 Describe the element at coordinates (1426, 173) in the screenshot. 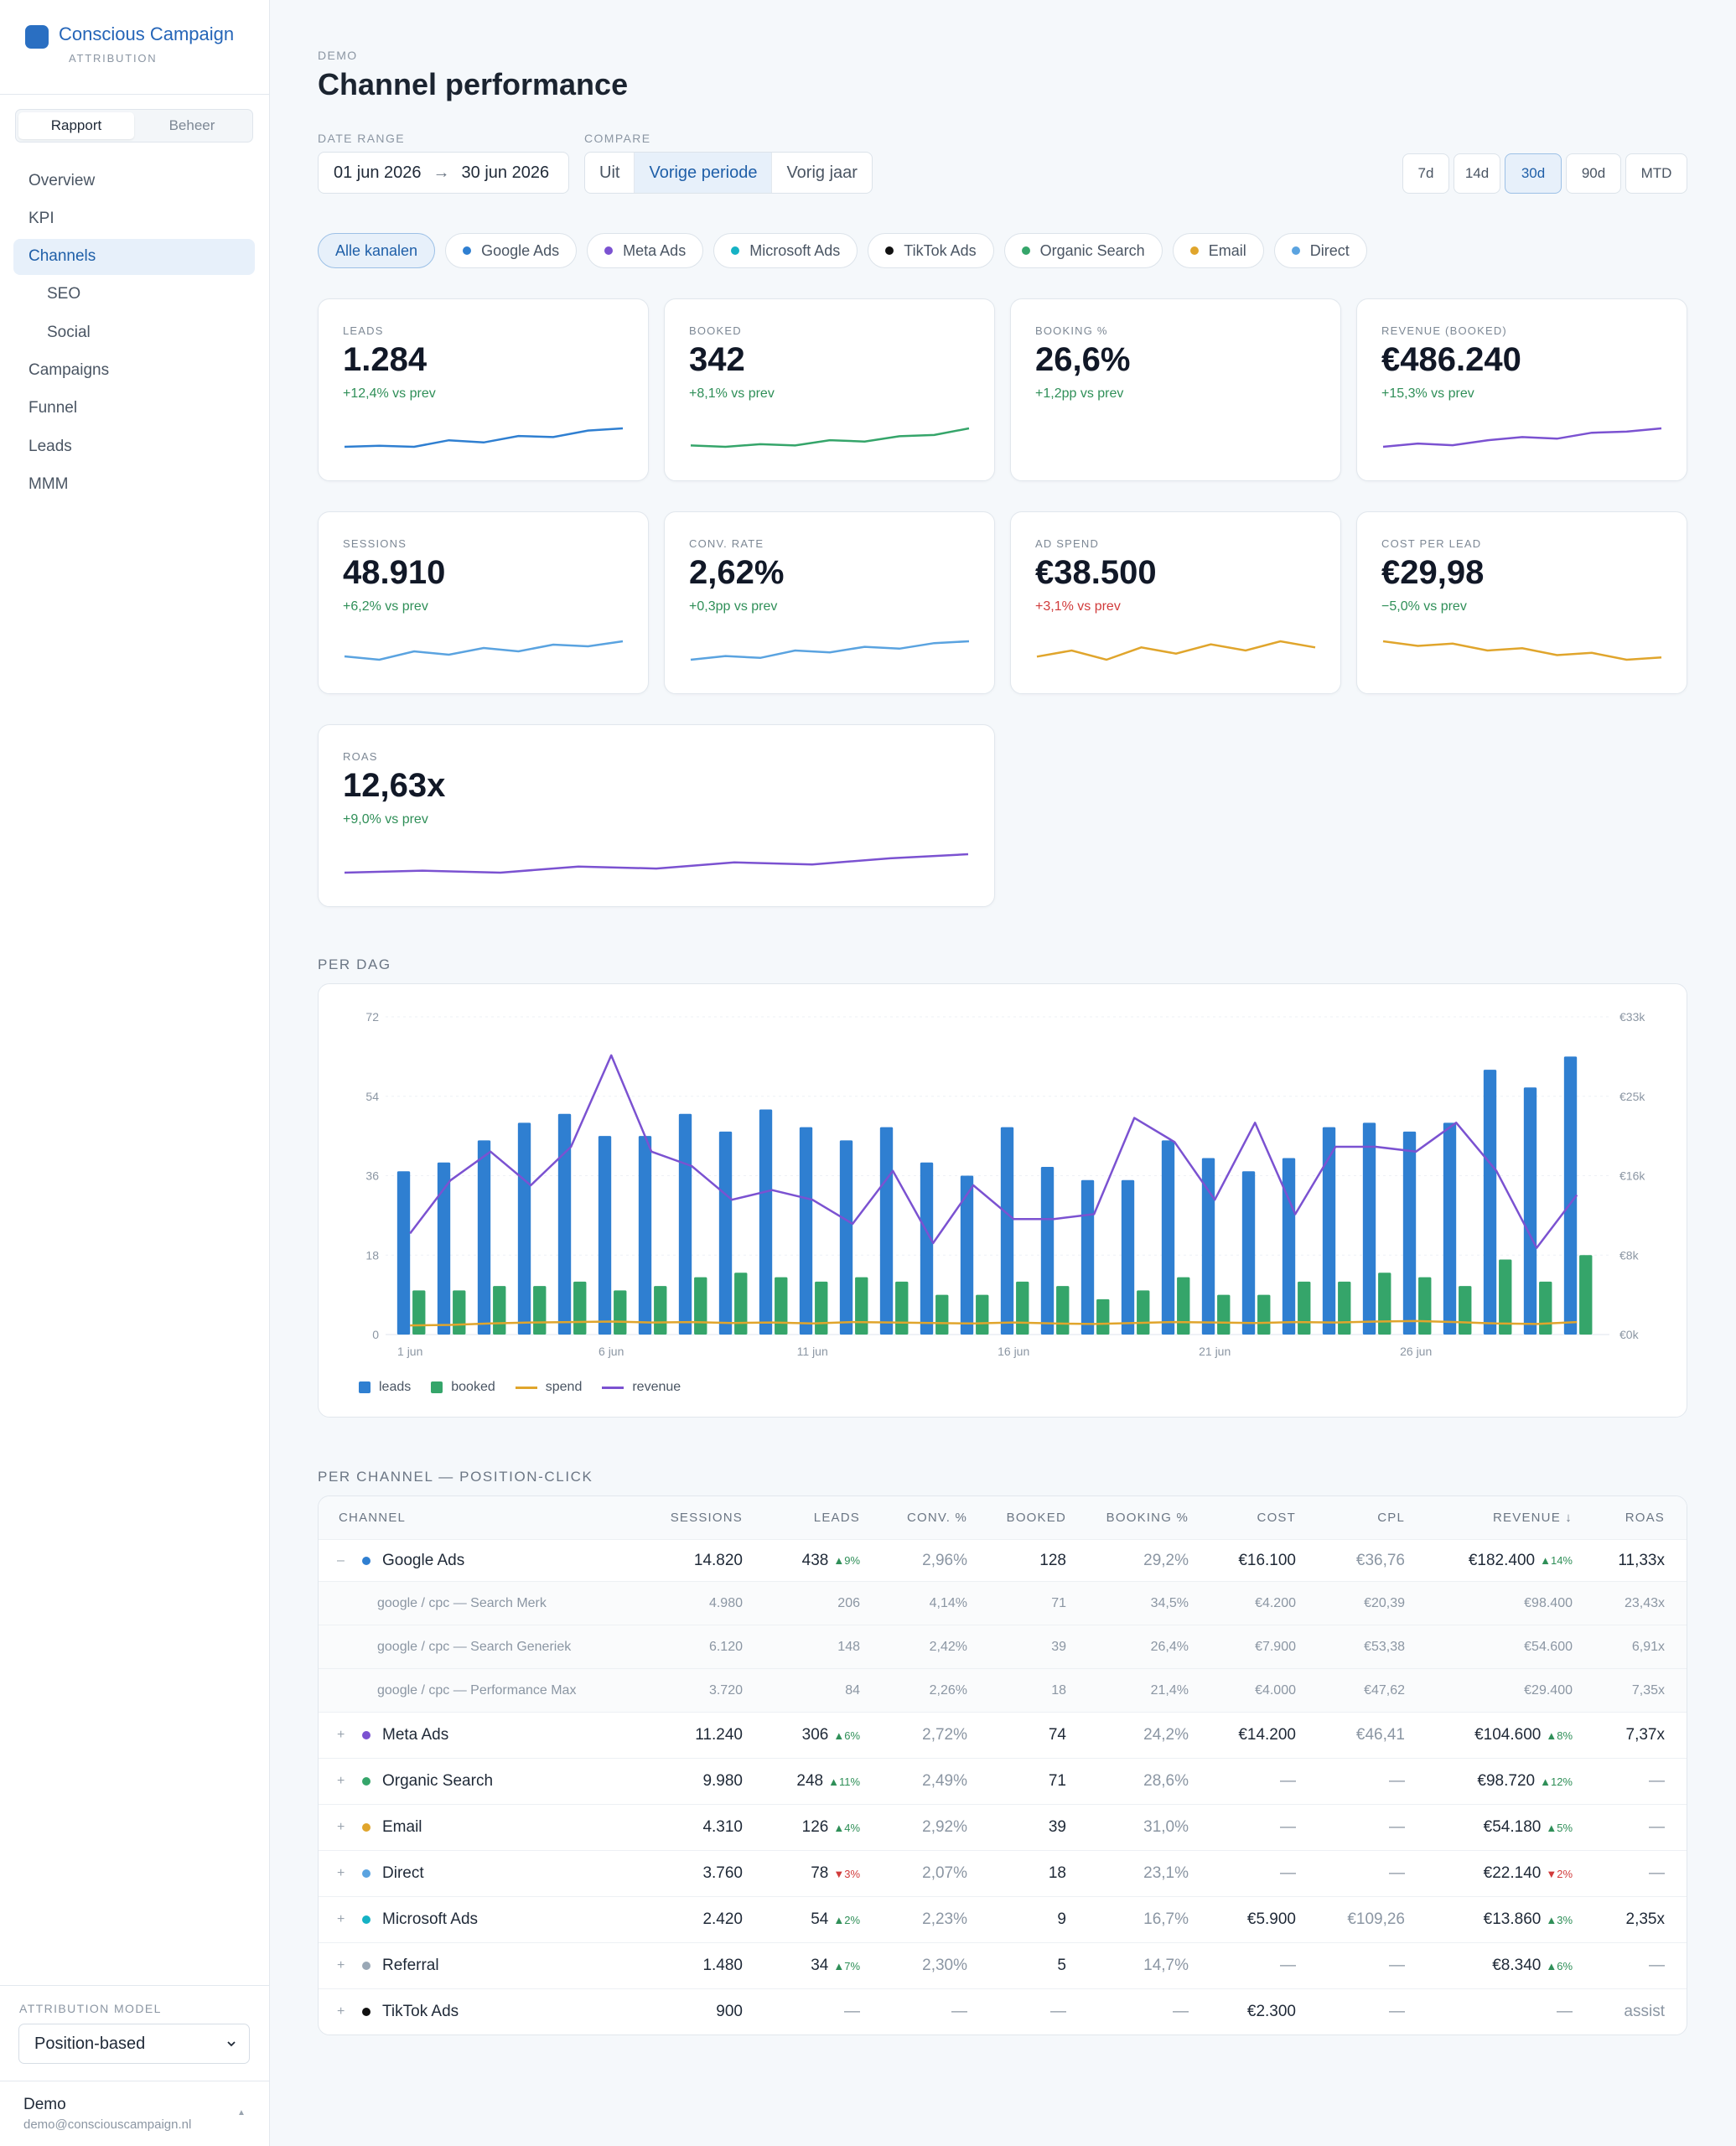

I see `range-button-7d: 7d` at that location.